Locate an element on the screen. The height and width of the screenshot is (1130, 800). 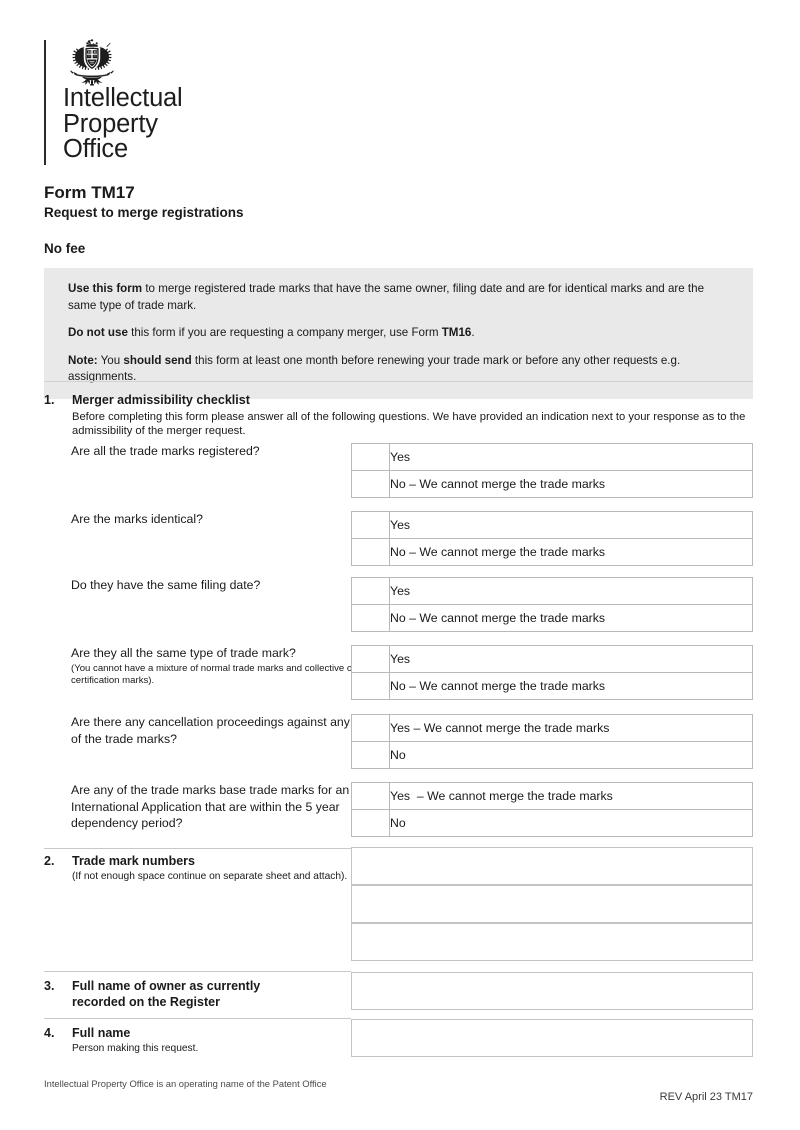
section-1-number: 1. is located at coordinates (49, 400).